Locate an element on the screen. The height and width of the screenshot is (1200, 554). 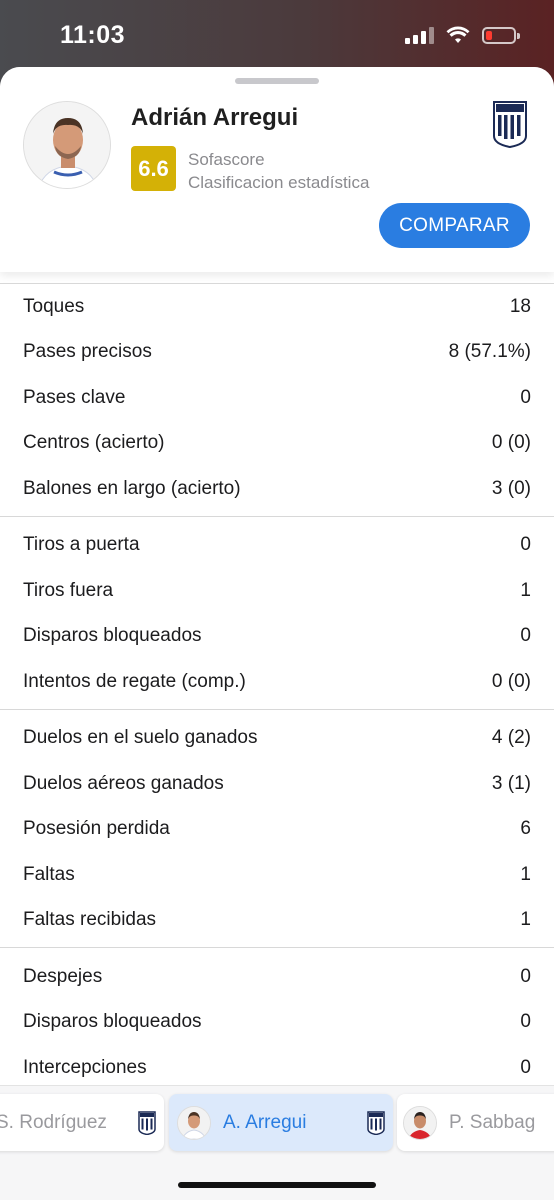
stat-value: 3 (1) is located at coordinates (511, 783).